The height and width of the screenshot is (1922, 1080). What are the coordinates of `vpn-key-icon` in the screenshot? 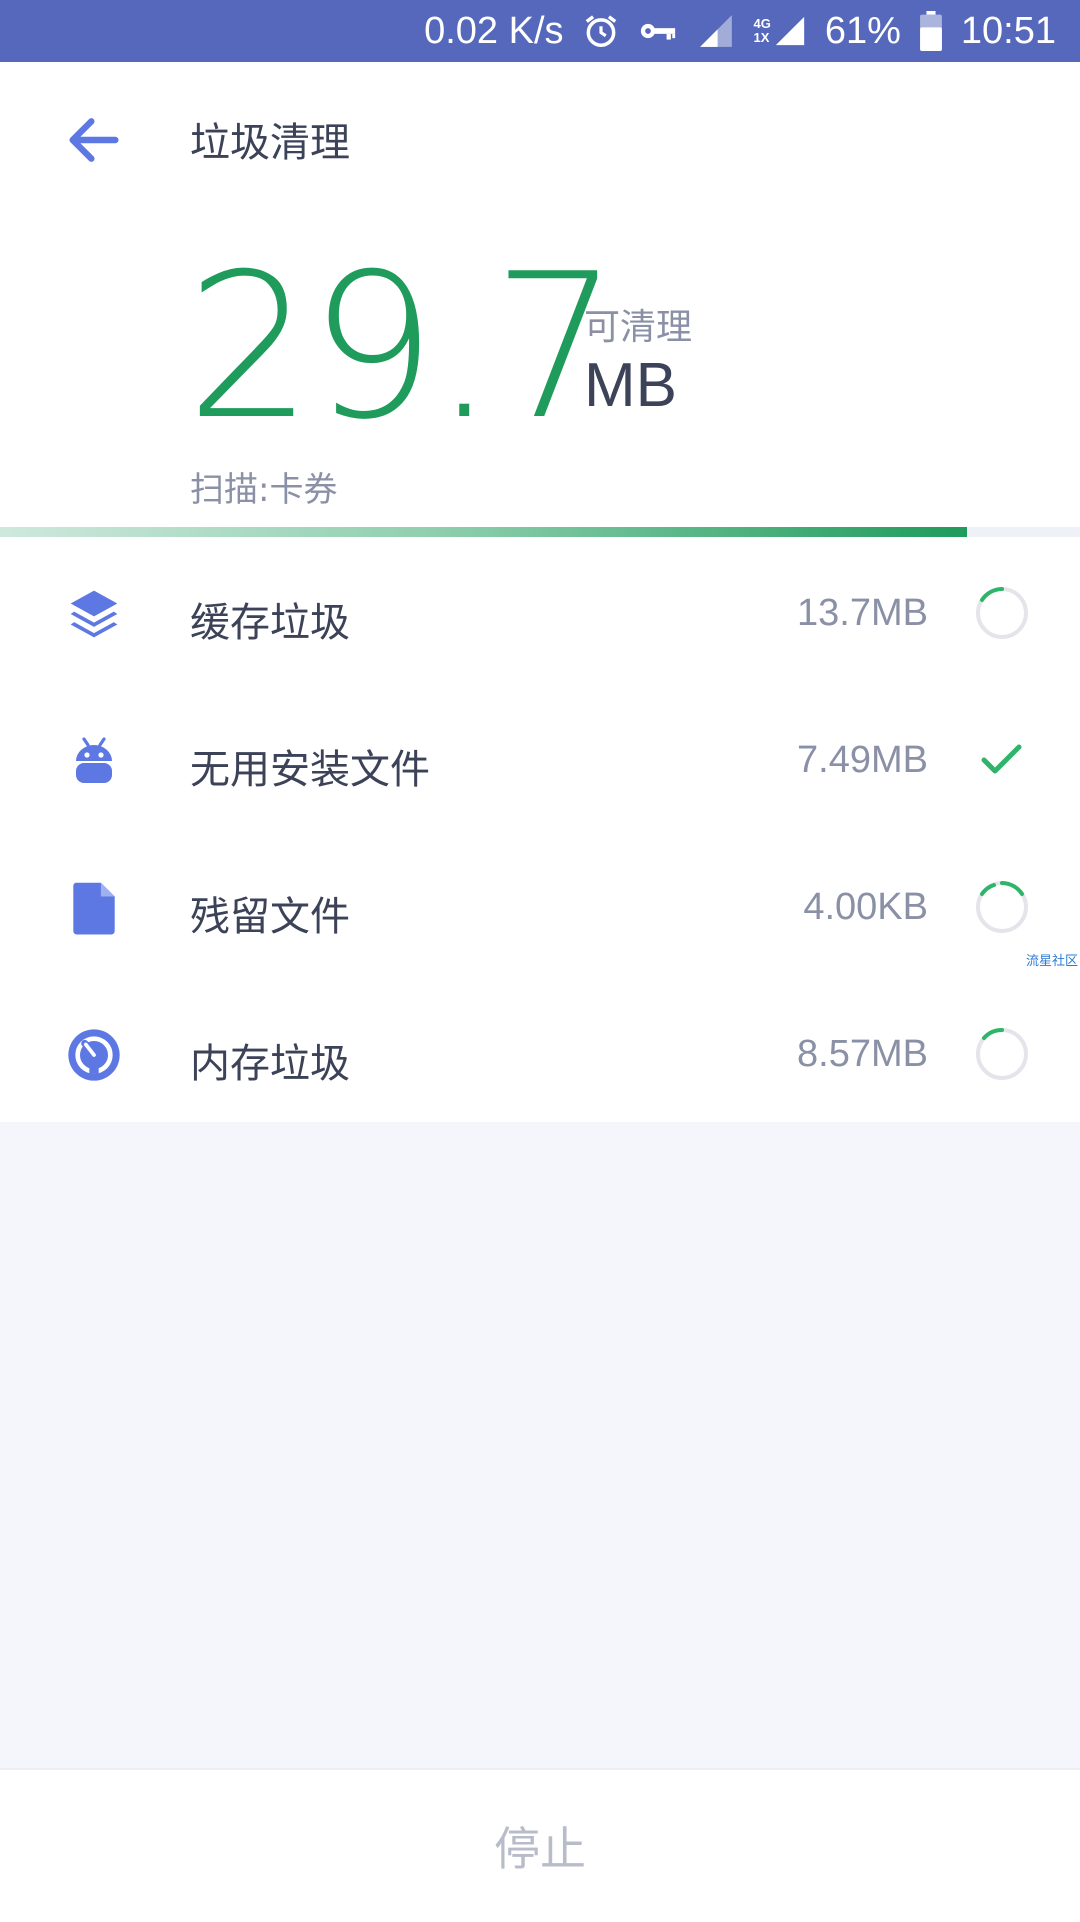 It's located at (658, 31).